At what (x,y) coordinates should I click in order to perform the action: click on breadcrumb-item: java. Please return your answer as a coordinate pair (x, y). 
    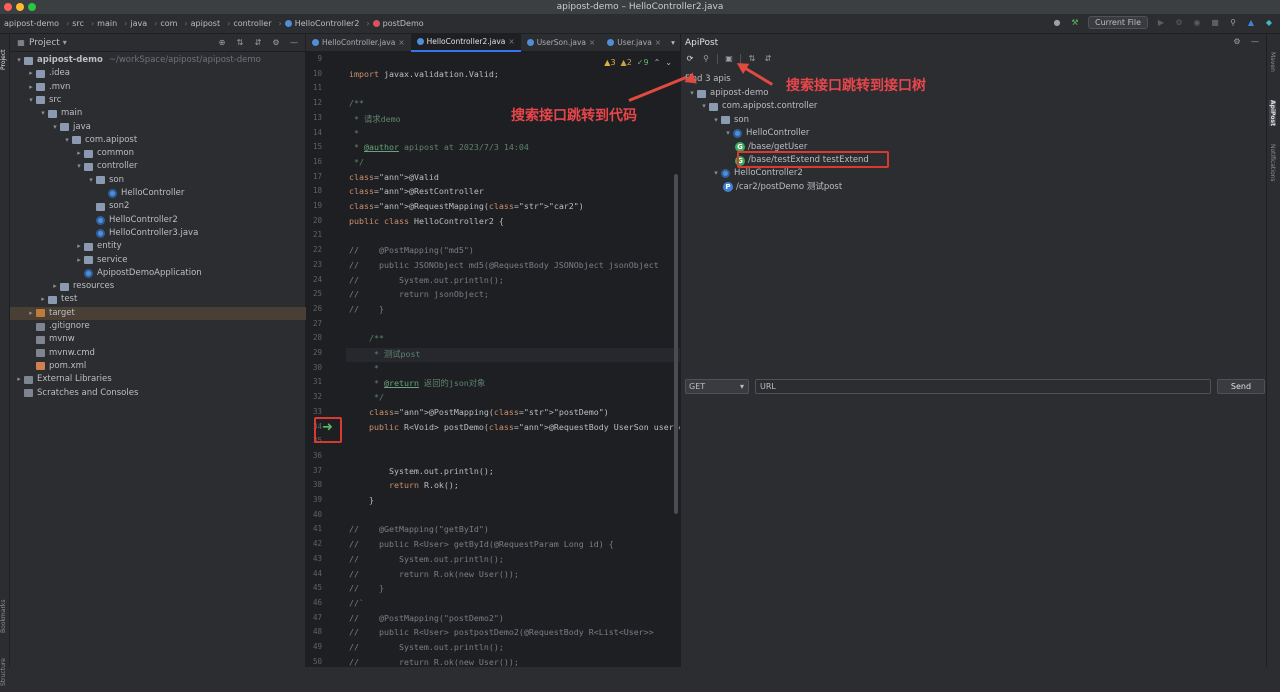
    Looking at the image, I should click on (138, 23).